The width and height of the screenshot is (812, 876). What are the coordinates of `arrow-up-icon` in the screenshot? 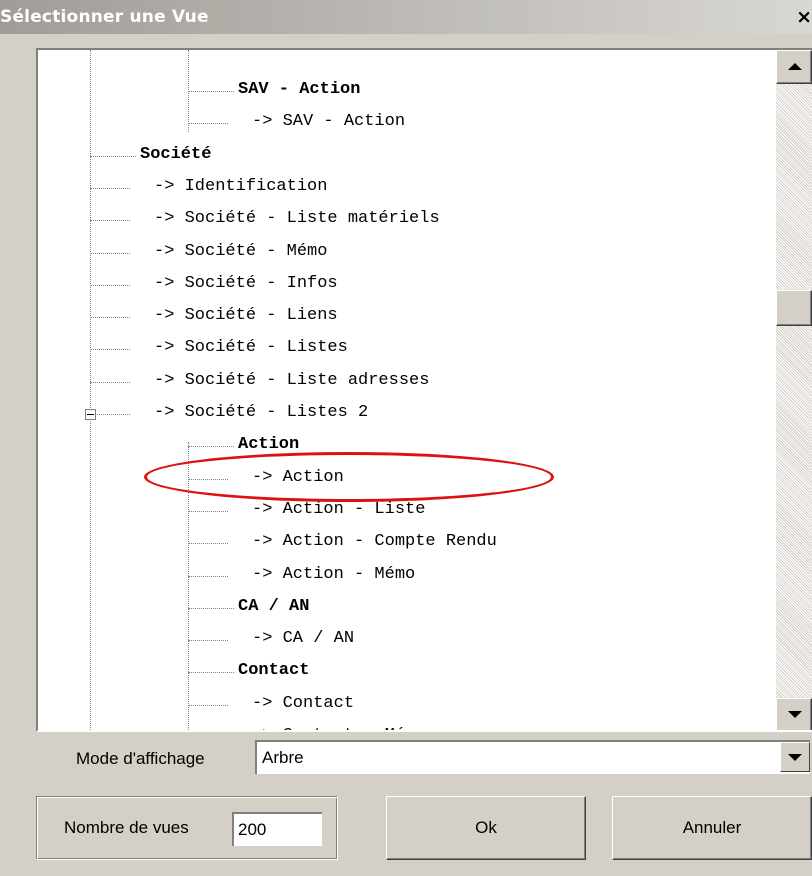 It's located at (795, 66).